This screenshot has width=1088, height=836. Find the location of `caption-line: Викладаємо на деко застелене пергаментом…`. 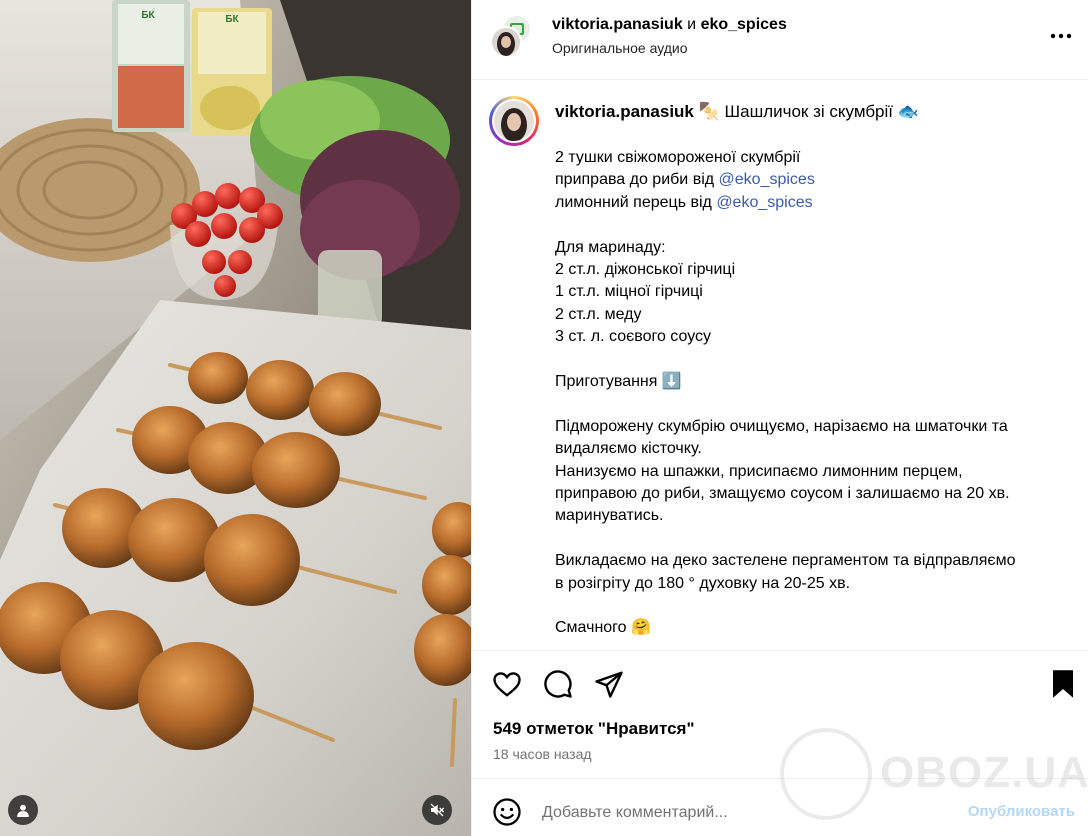

caption-line: Викладаємо на деко застелене пергаментом… is located at coordinates (812, 561).